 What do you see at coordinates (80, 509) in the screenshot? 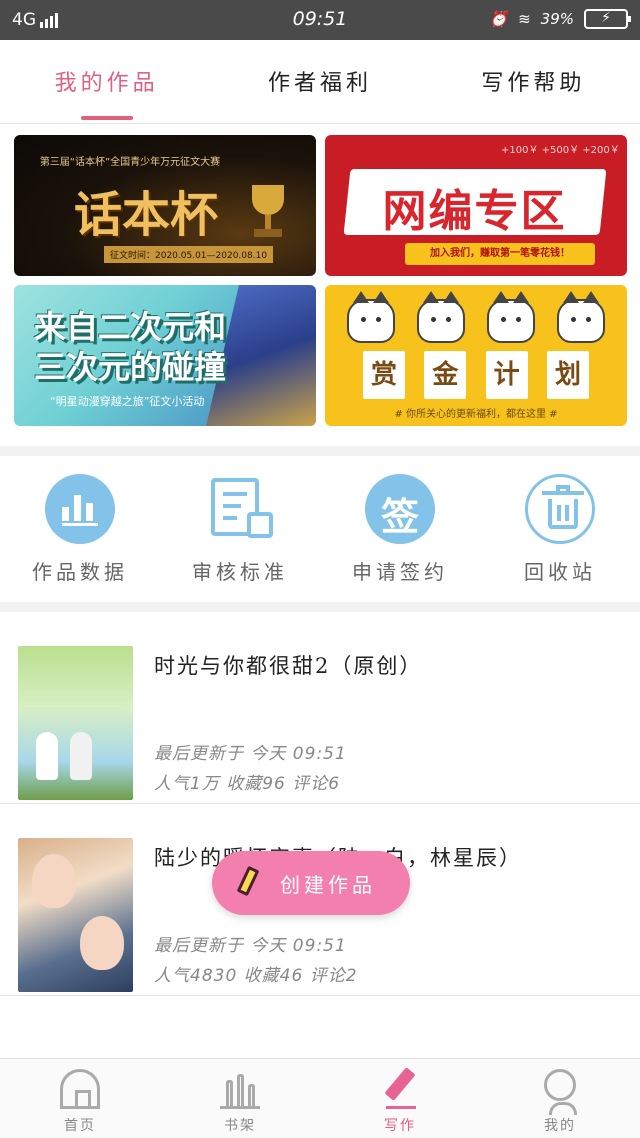
I see `bar-chart-icon` at bounding box center [80, 509].